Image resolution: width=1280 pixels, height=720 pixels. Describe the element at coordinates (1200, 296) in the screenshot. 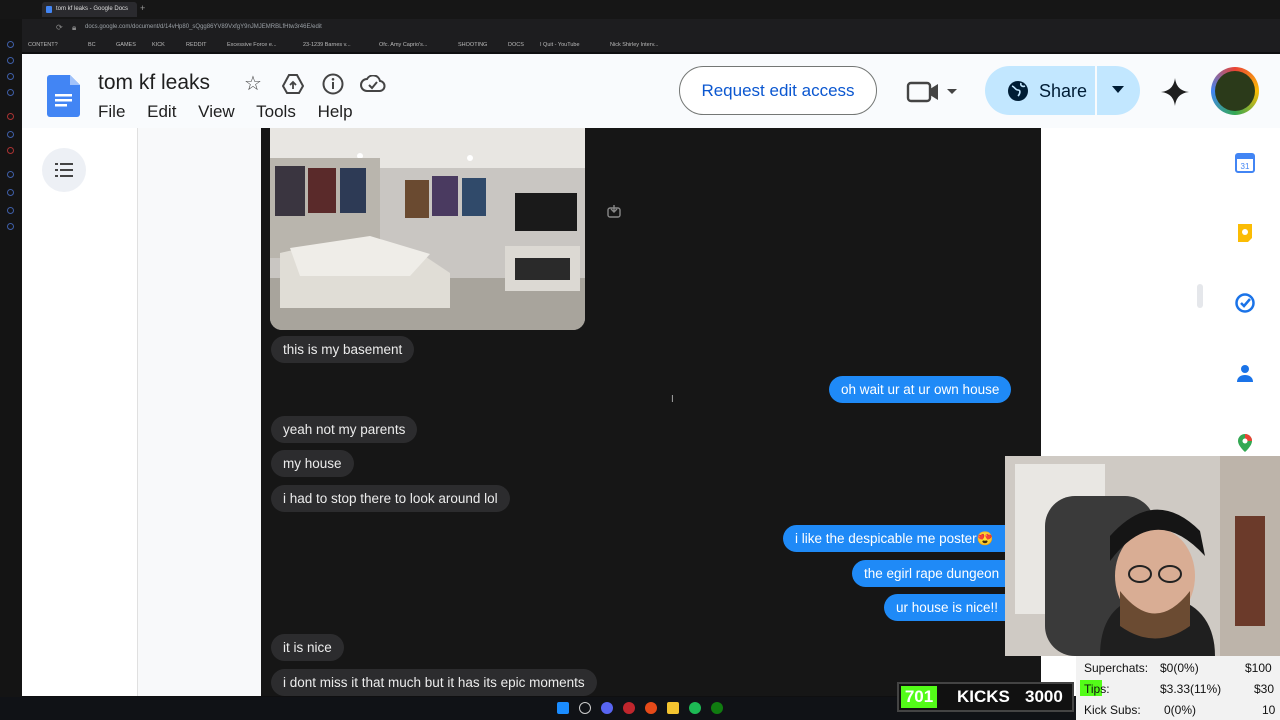

I see `scrollbar-thumb` at that location.